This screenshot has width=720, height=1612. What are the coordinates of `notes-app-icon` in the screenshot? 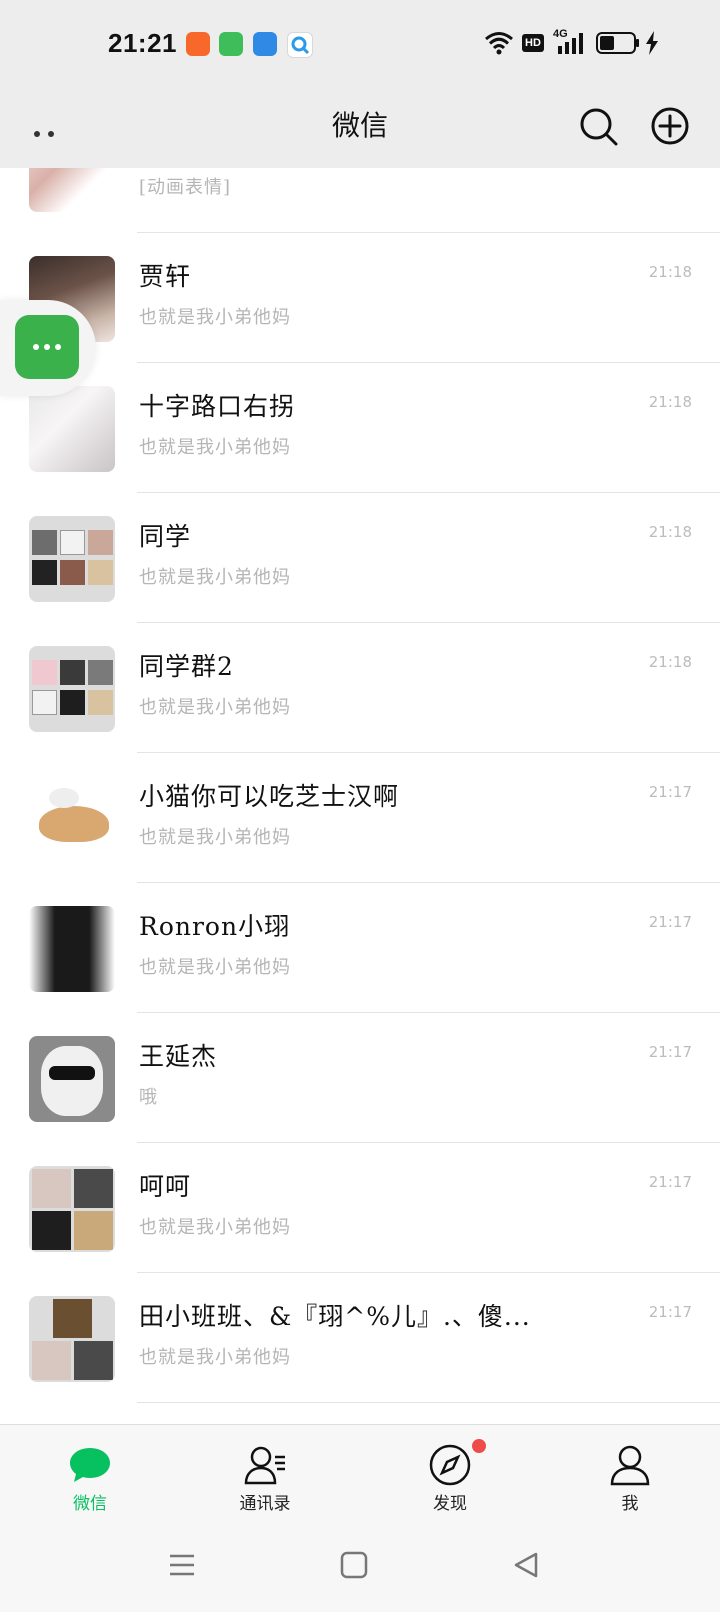 It's located at (265, 44).